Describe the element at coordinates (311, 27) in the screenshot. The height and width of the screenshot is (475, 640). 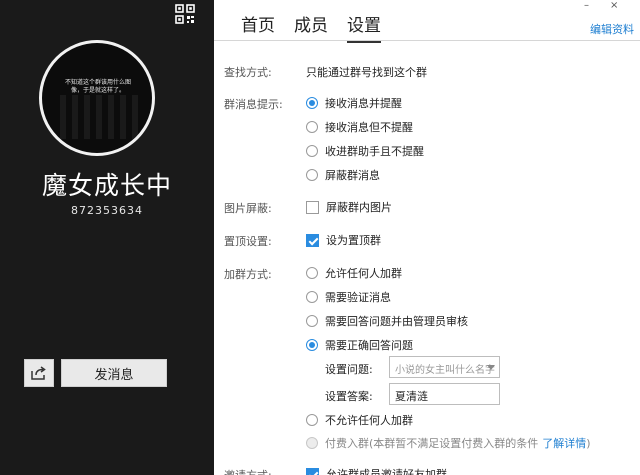
I see `tab-members: 成员` at that location.